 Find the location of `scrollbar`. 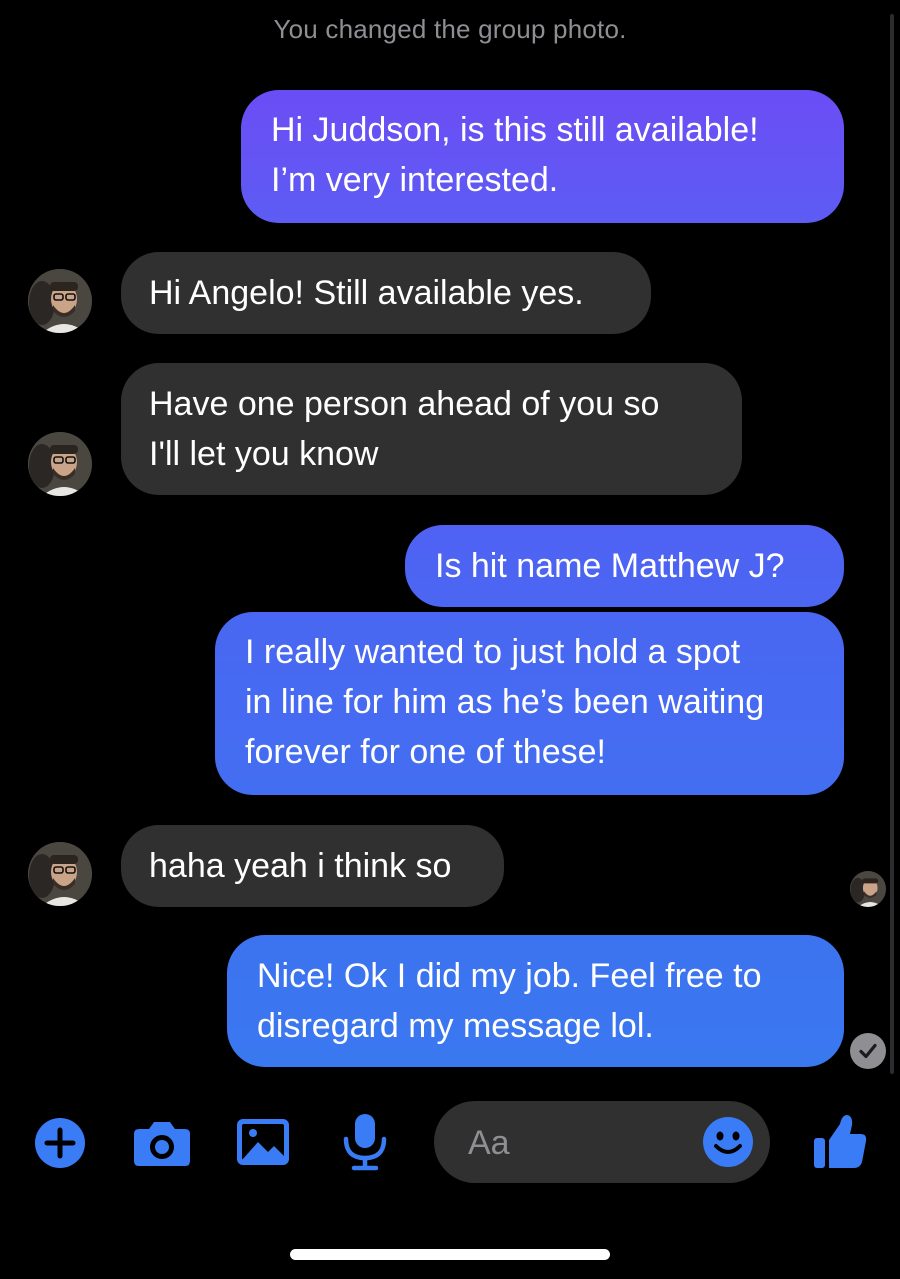

scrollbar is located at coordinates (892, 544).